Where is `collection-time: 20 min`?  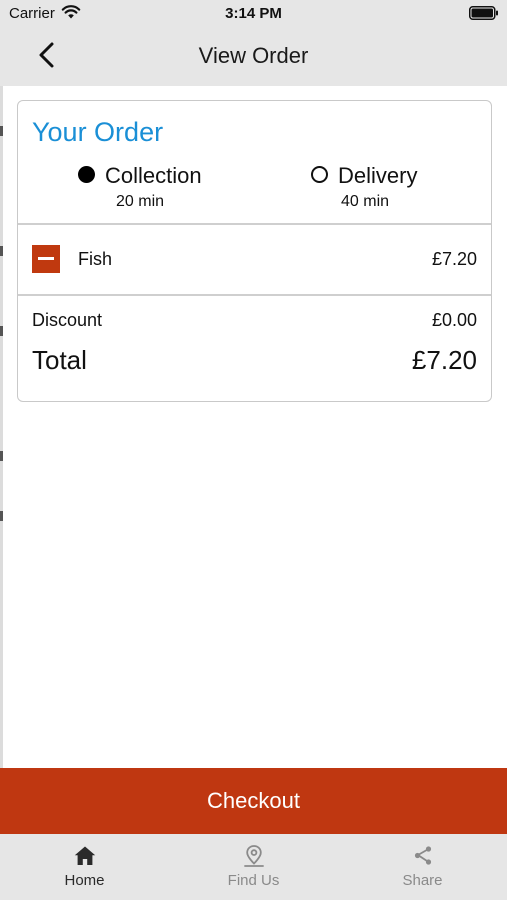
collection-time: 20 min is located at coordinates (140, 201).